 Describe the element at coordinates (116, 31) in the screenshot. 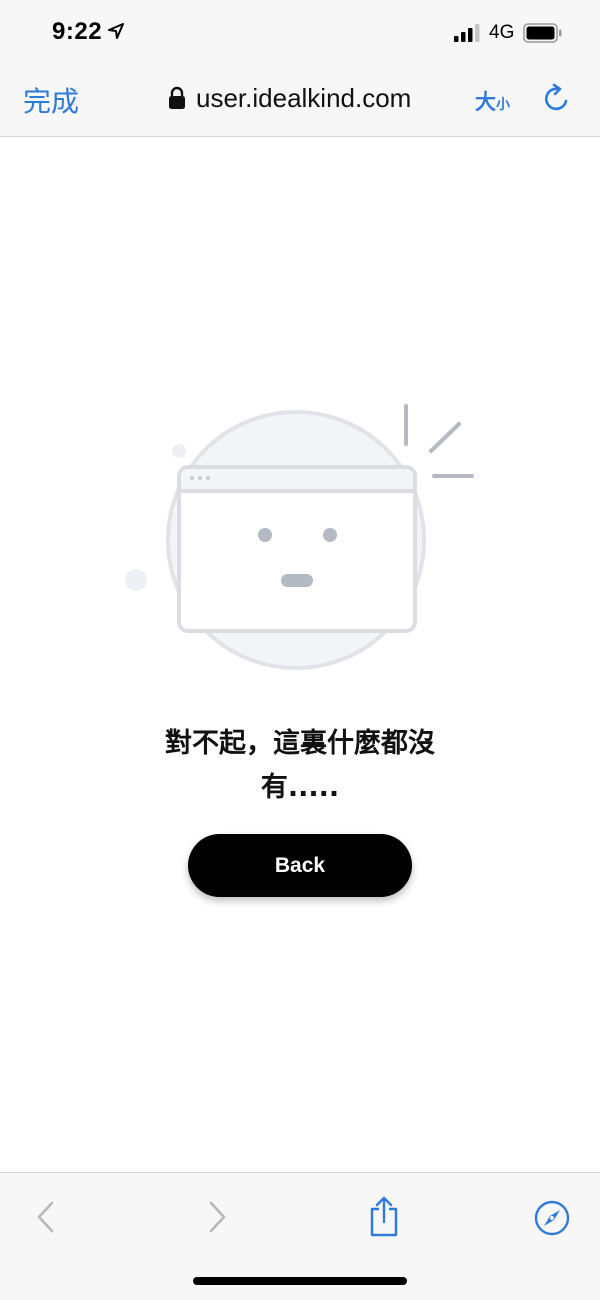

I see `location-arrow-icon` at that location.